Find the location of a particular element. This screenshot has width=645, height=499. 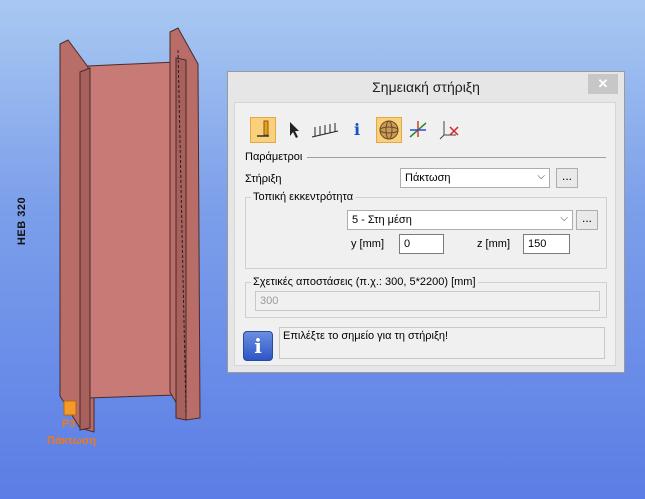

local-axes-tool is located at coordinates (419, 130).